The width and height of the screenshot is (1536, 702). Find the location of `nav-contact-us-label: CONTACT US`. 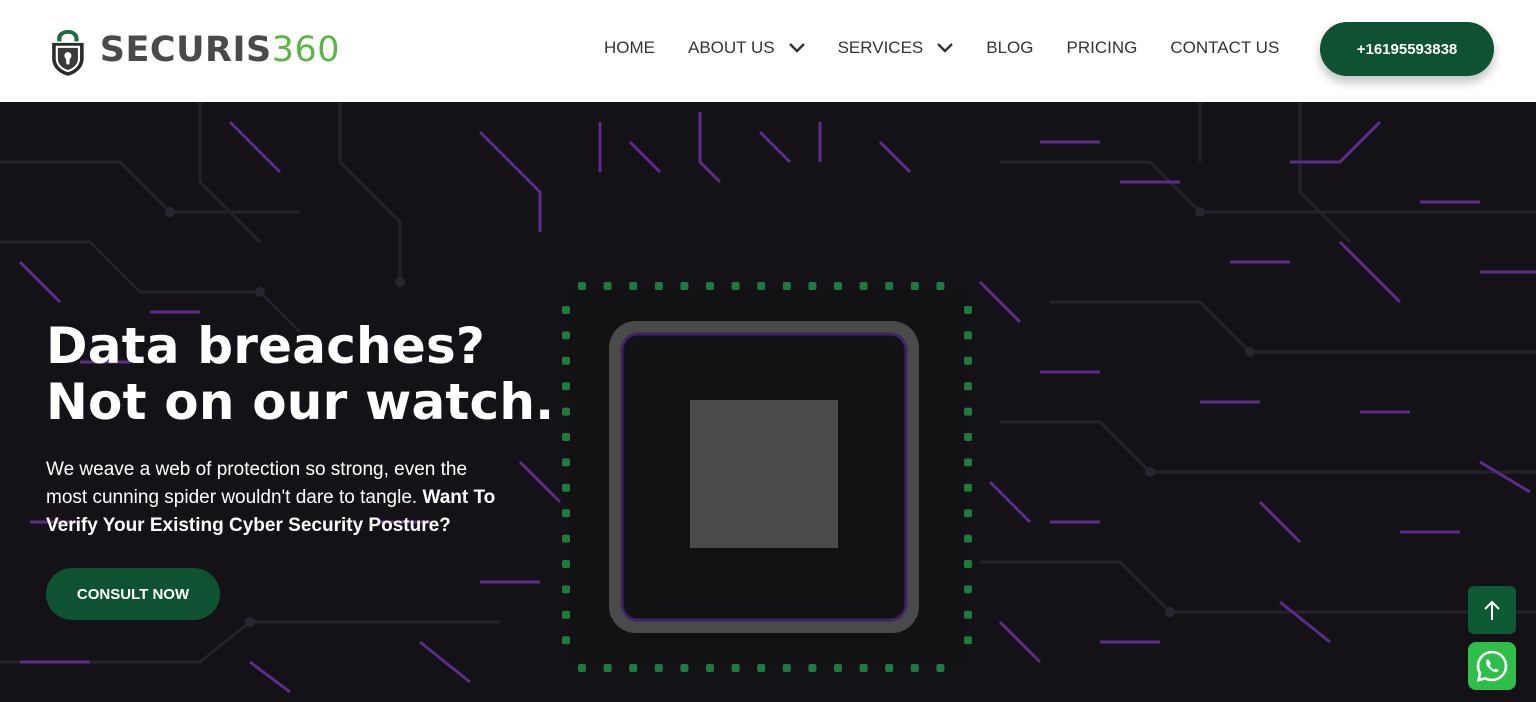

nav-contact-us-label: CONTACT US is located at coordinates (1225, 47).